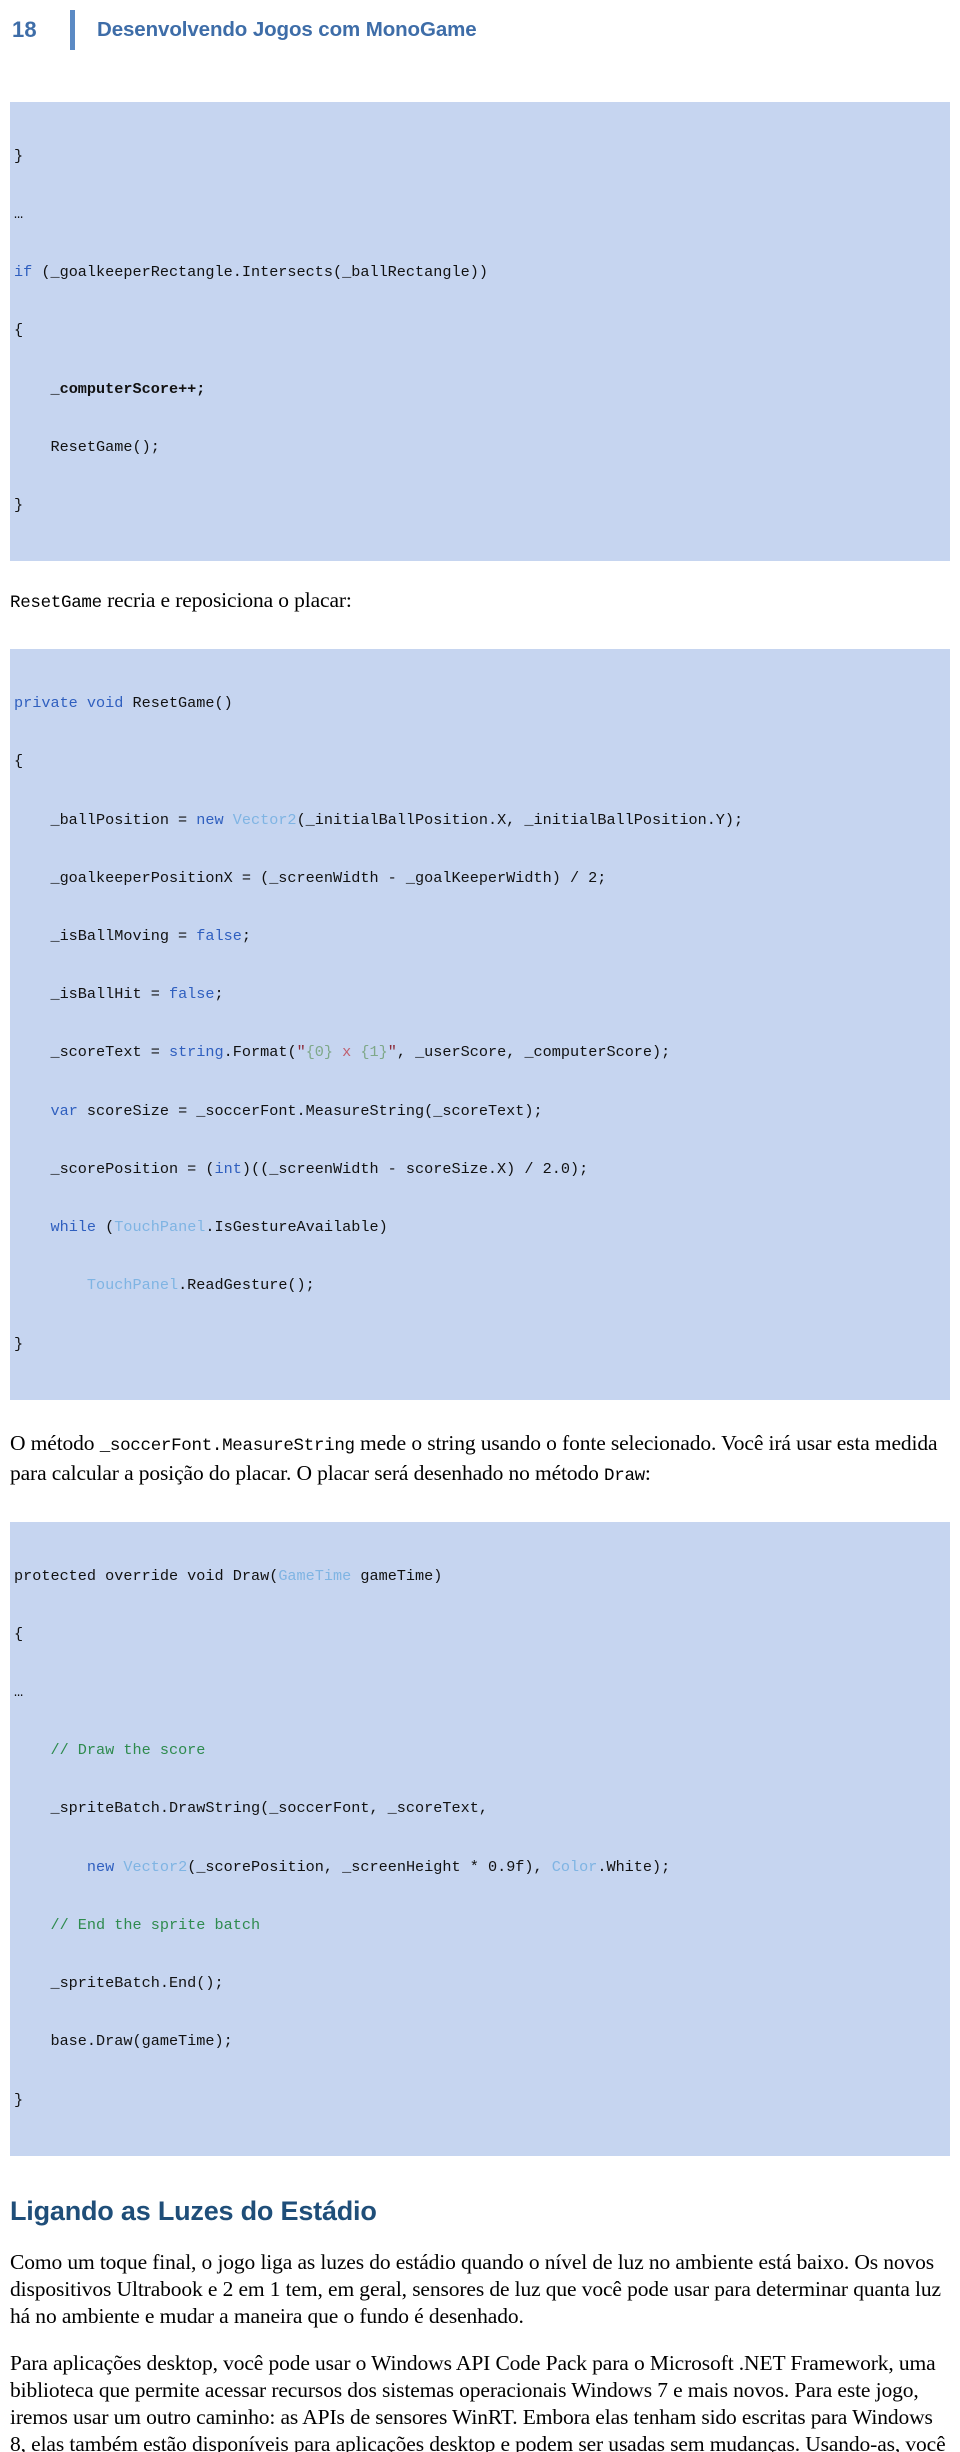  Describe the element at coordinates (226, 600) in the screenshot. I see `paragraph-text: recria e reposiciona o placar:` at that location.